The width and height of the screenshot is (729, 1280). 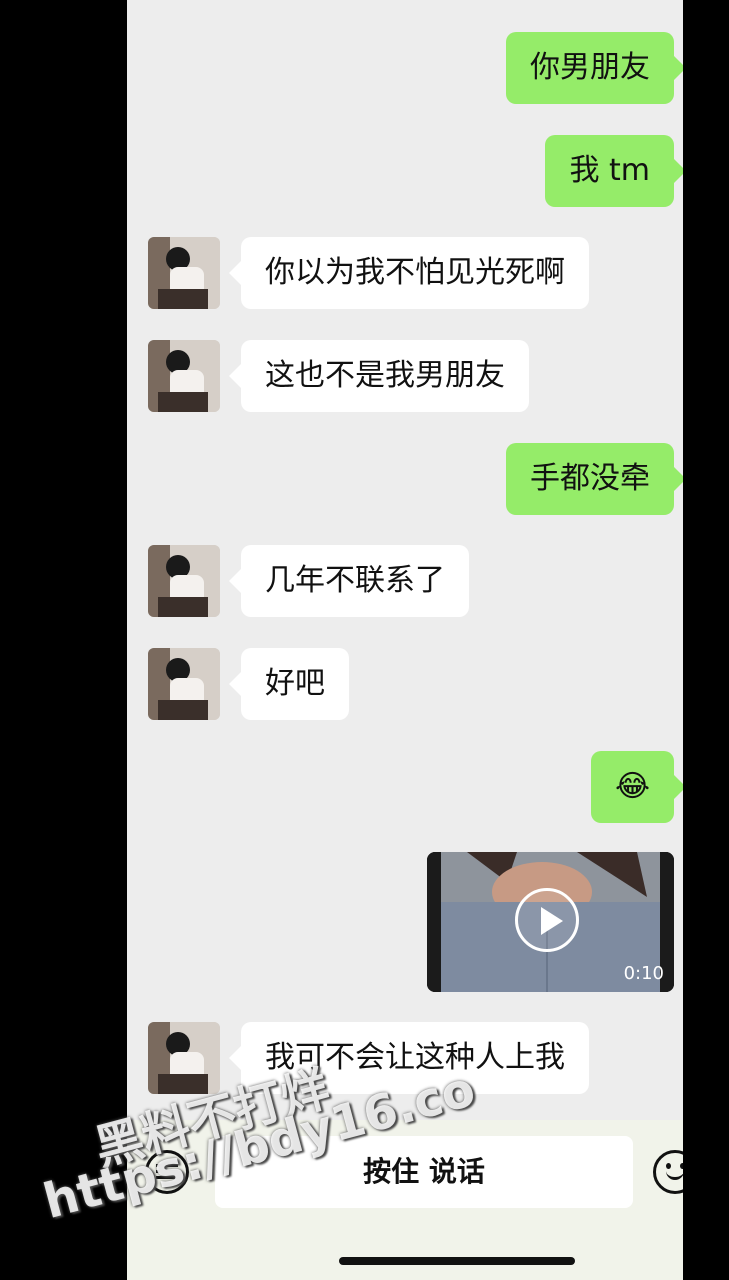 I want to click on message-bubble-outgoing: 我 tm, so click(x=614, y=171).